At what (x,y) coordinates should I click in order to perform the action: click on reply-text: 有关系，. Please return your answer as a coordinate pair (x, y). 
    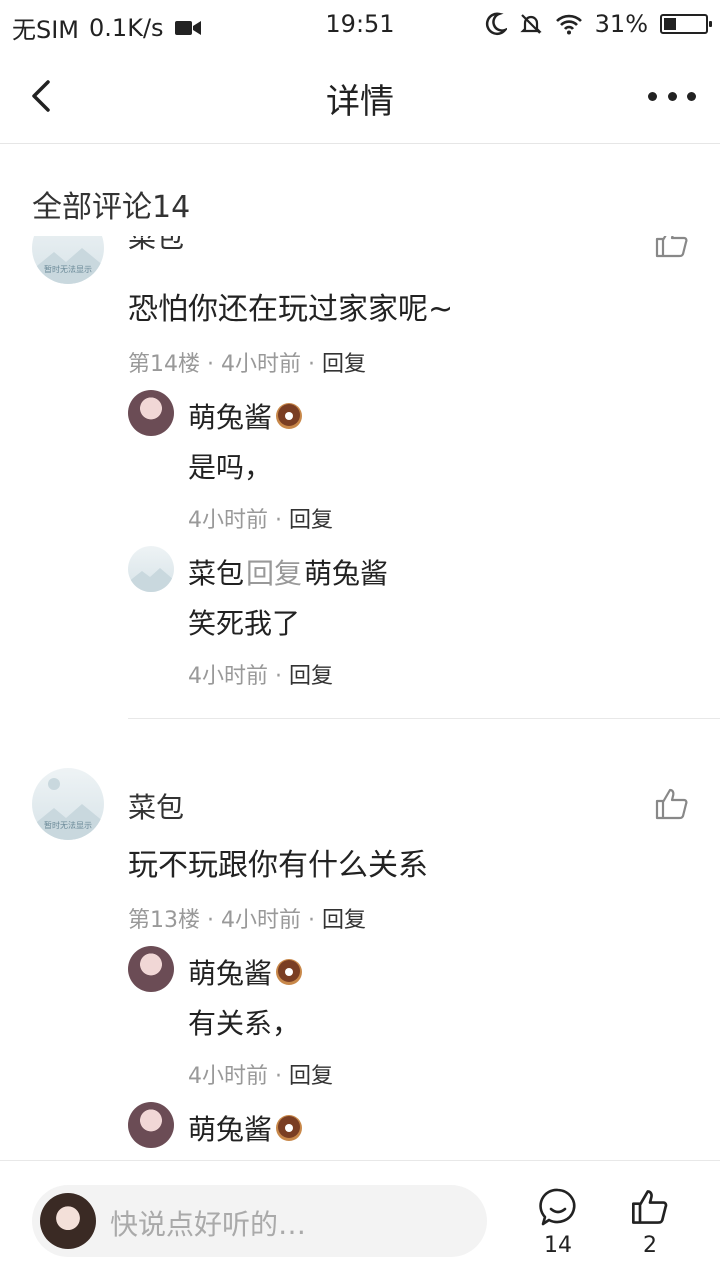
    Looking at the image, I should click on (244, 1023).